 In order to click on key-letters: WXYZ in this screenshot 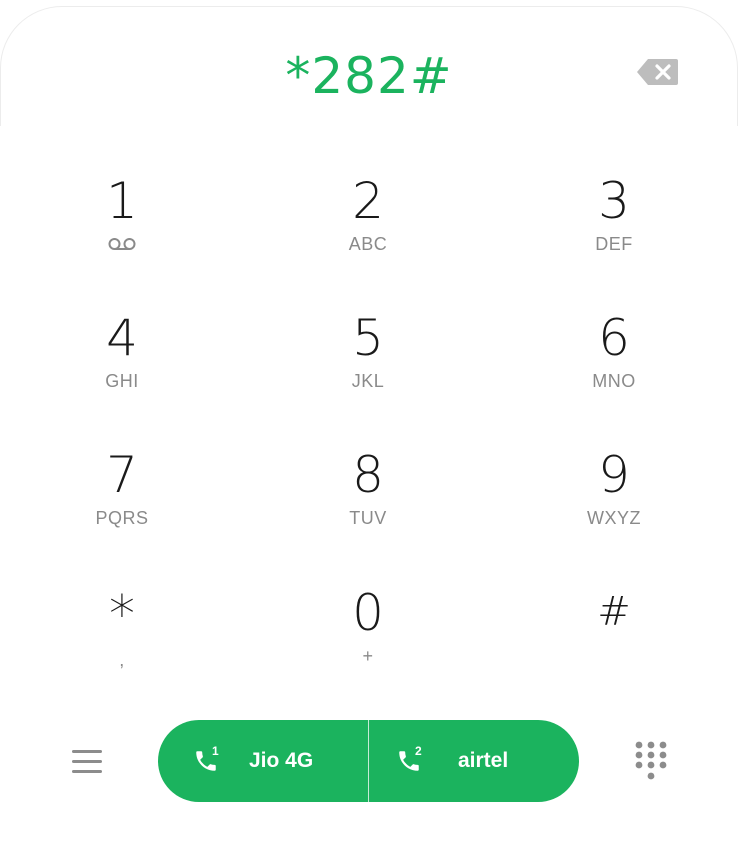, I will do `click(614, 518)`.